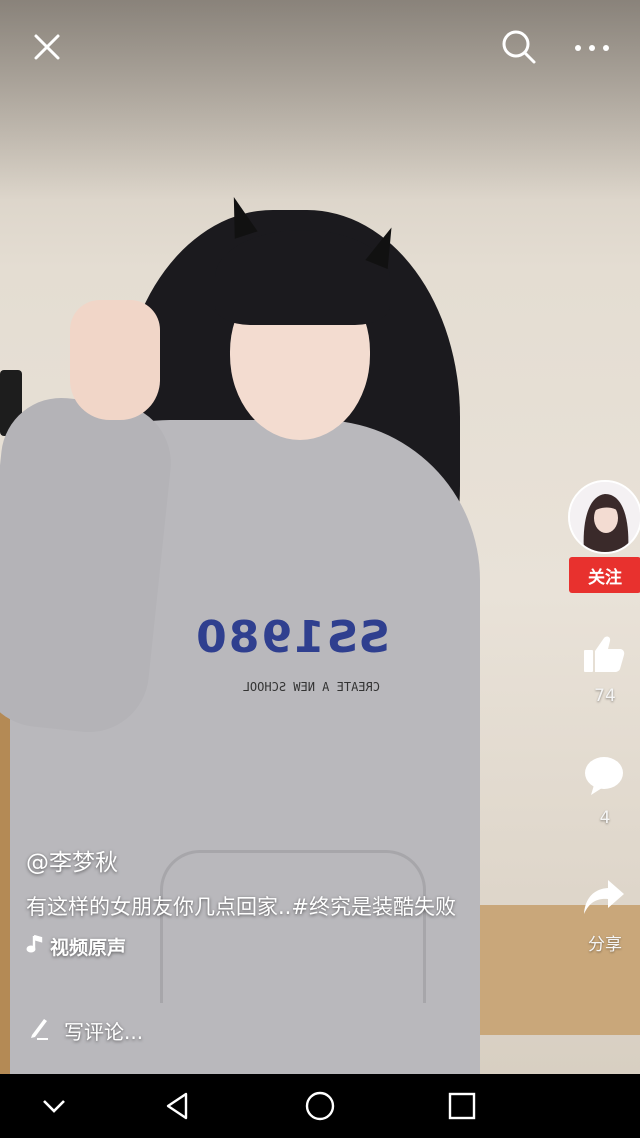 The width and height of the screenshot is (640, 1138). I want to click on music-note-icon, so click(35, 946).